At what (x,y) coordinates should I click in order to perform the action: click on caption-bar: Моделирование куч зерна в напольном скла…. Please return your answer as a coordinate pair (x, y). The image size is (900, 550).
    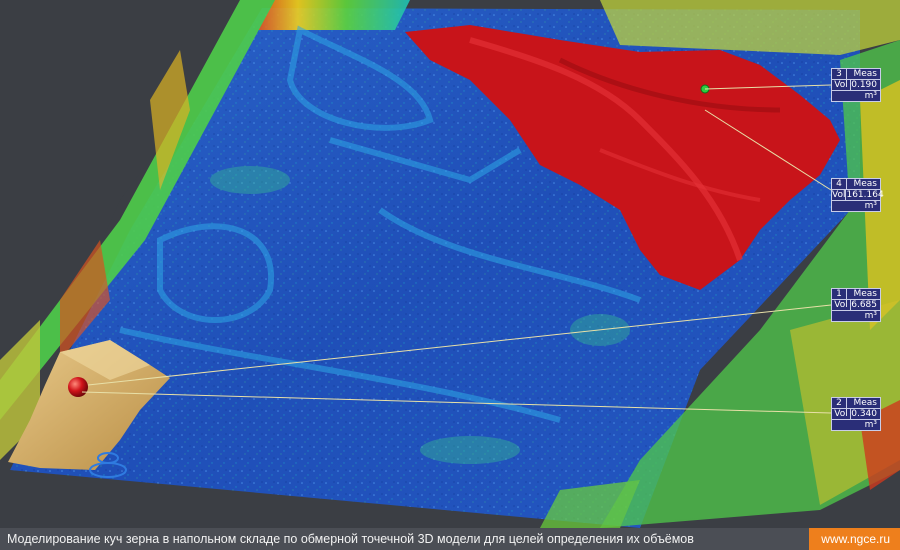
    Looking at the image, I should click on (450, 539).